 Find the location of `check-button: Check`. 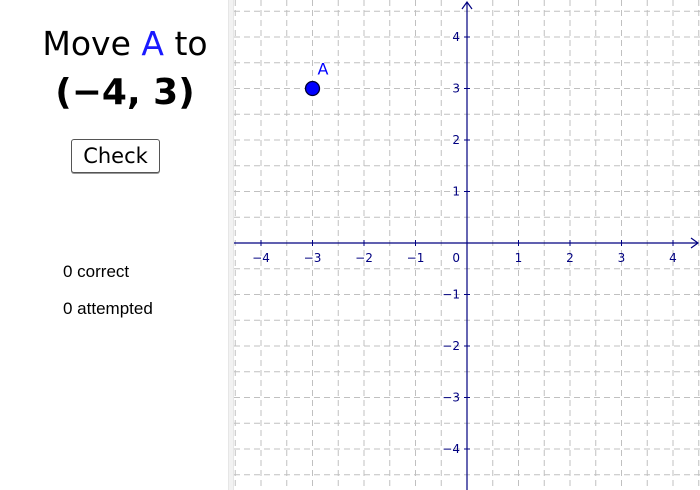

check-button: Check is located at coordinates (115, 156).